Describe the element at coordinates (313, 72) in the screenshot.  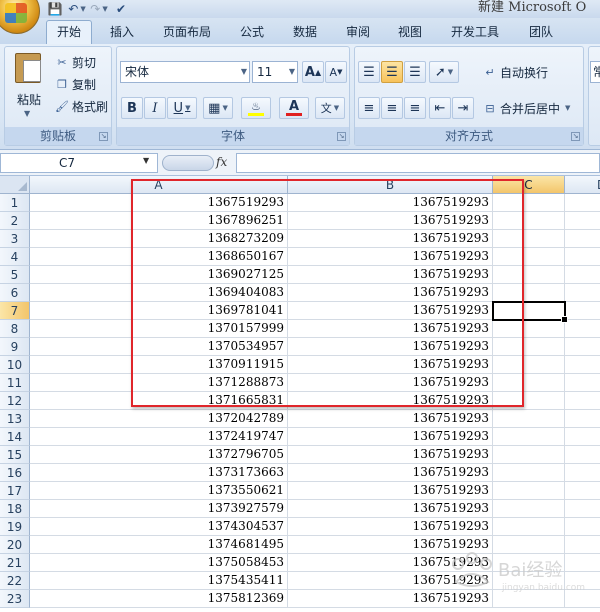
I see `grow-font-button: A ▲` at that location.